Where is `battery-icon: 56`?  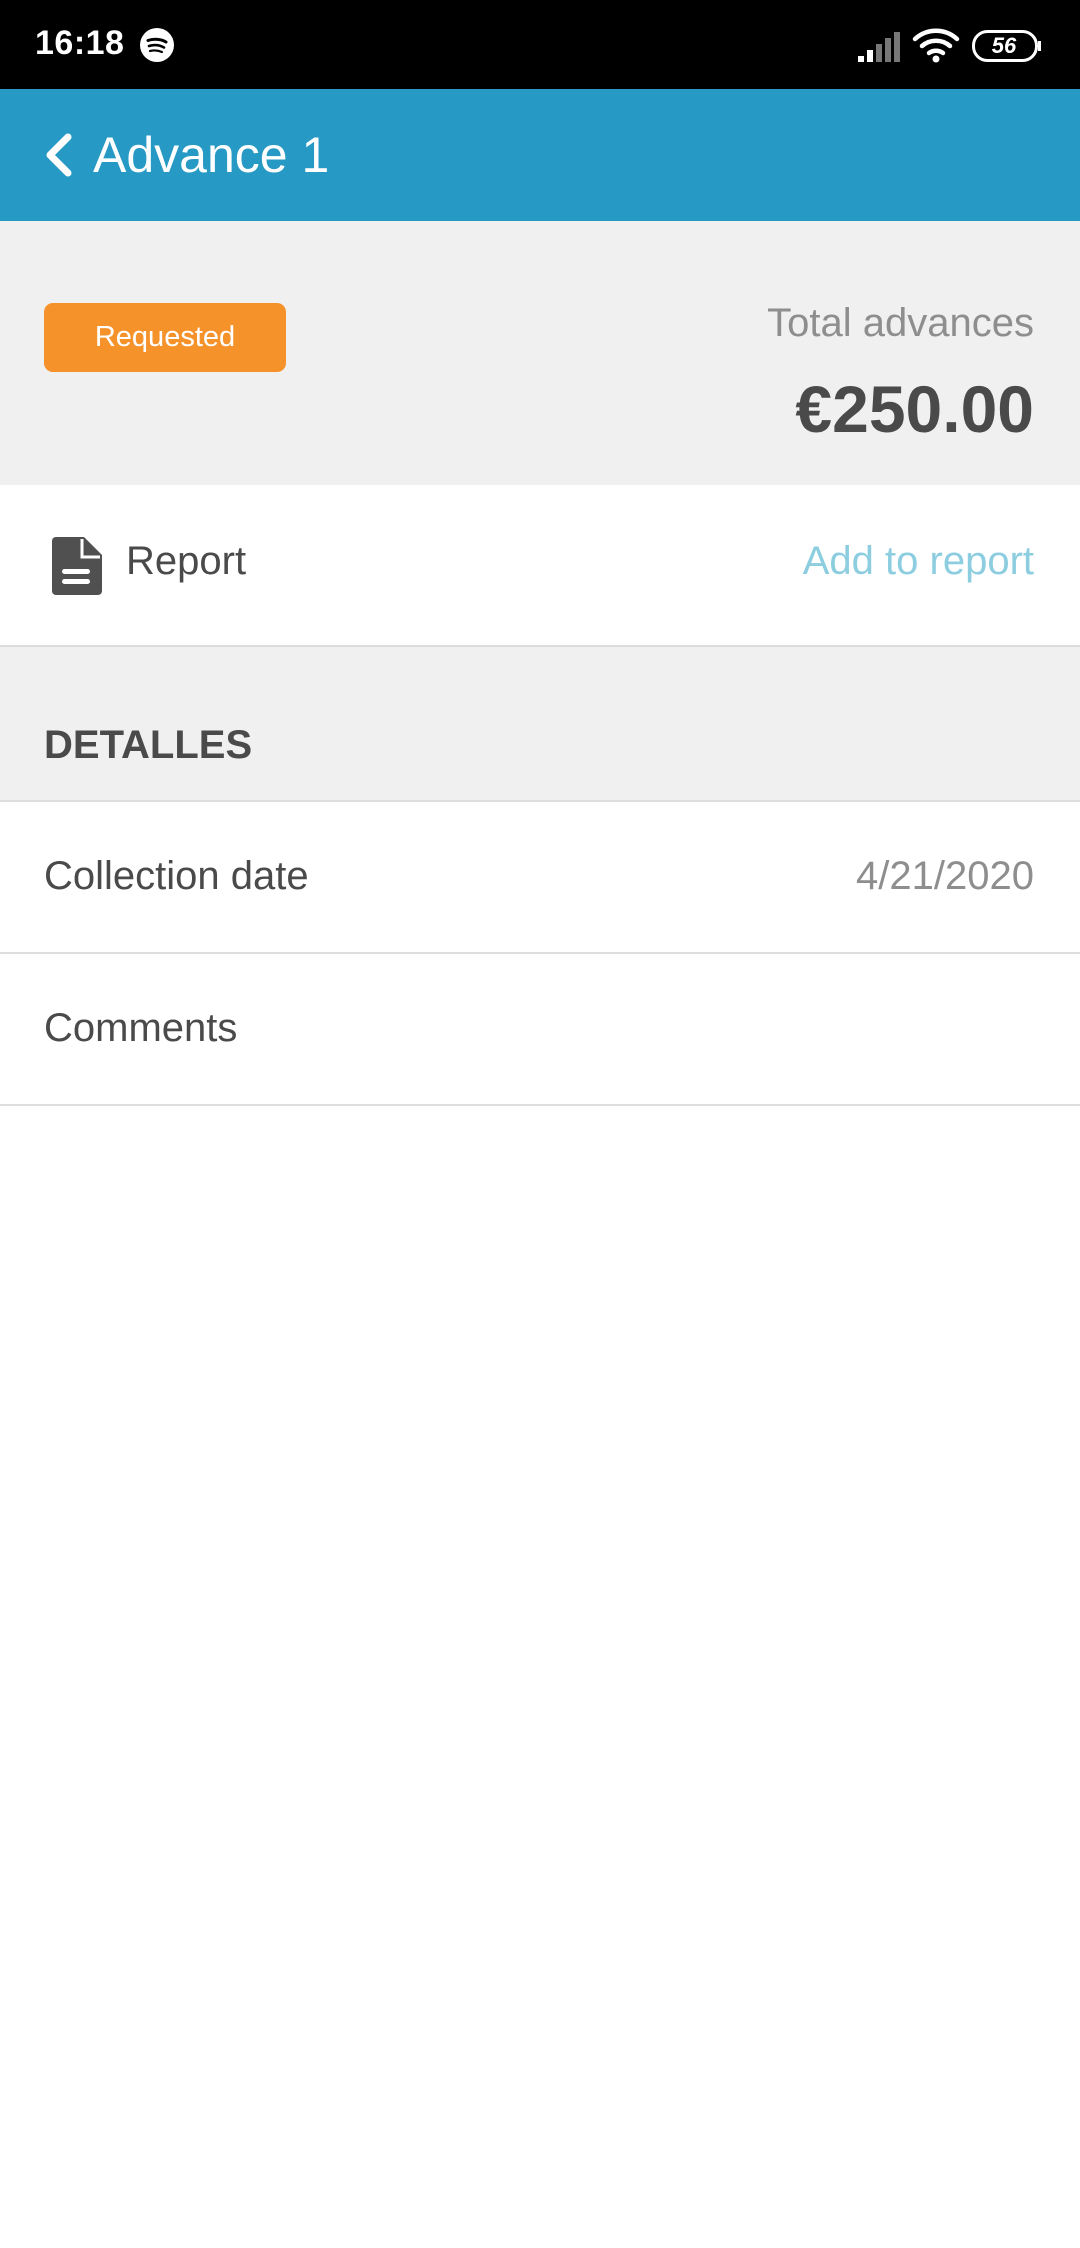 battery-icon: 56 is located at coordinates (1007, 46).